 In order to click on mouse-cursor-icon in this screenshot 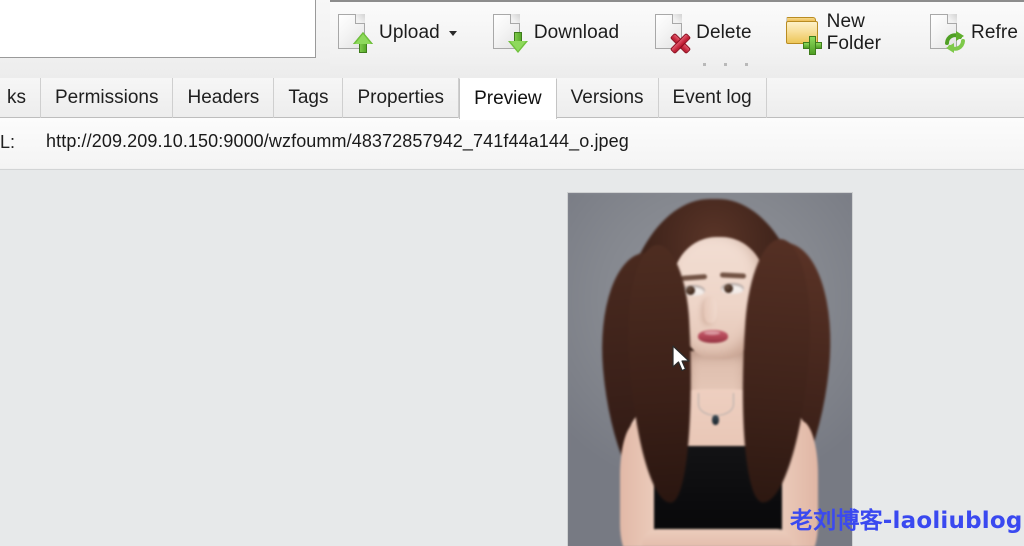, I will do `click(681, 358)`.